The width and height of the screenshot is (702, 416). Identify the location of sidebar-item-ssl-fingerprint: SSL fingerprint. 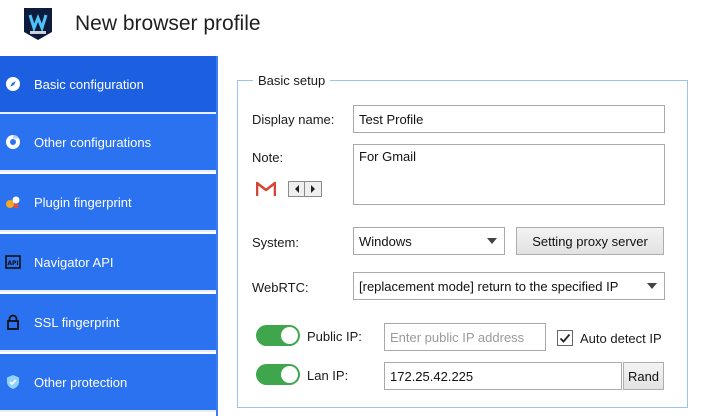
(108, 323).